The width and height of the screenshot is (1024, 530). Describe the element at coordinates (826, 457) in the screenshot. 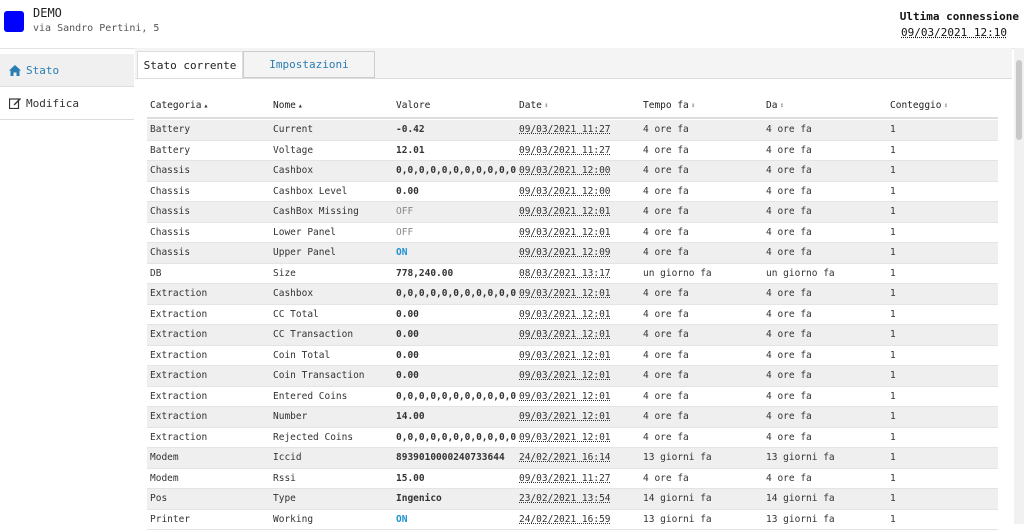

I see `cell-since: 13 giorni fa` at that location.